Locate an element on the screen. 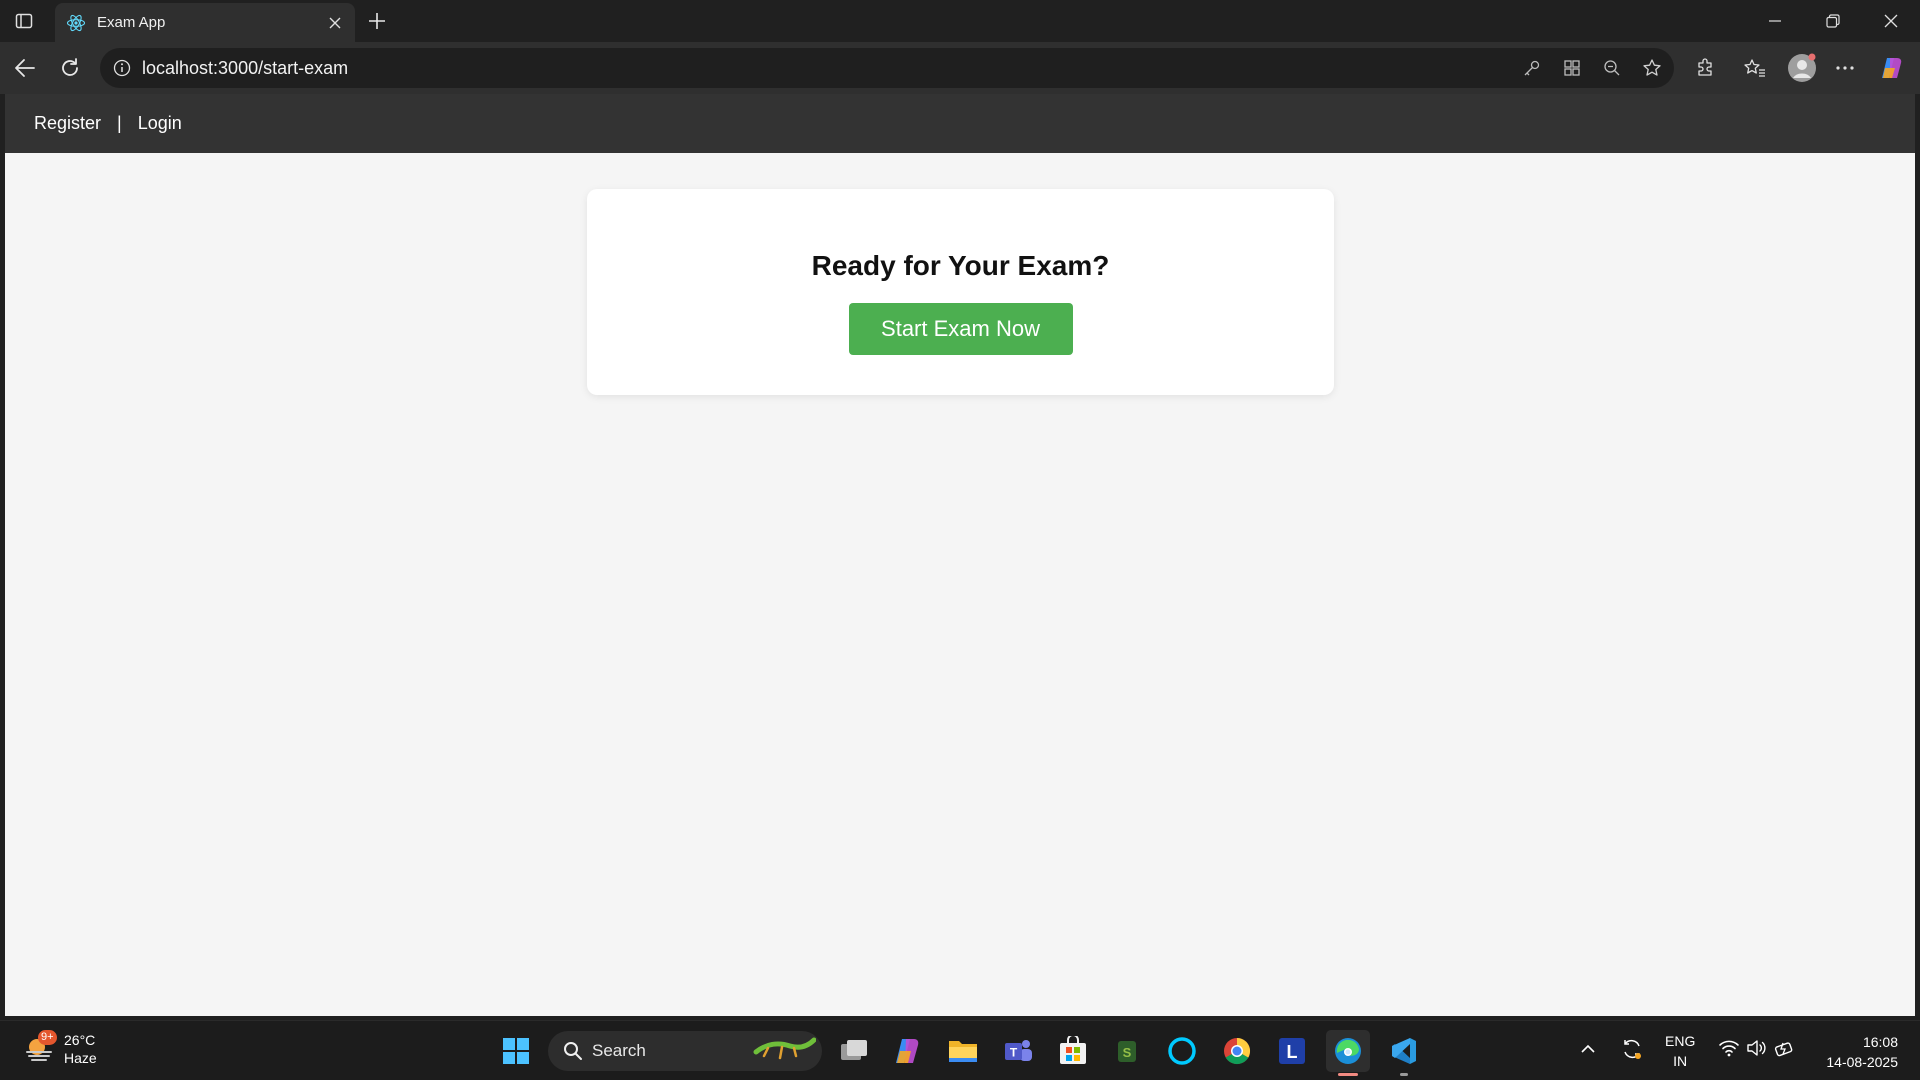 This screenshot has width=1920, height=1080. file-explorer-icon is located at coordinates (963, 1051).